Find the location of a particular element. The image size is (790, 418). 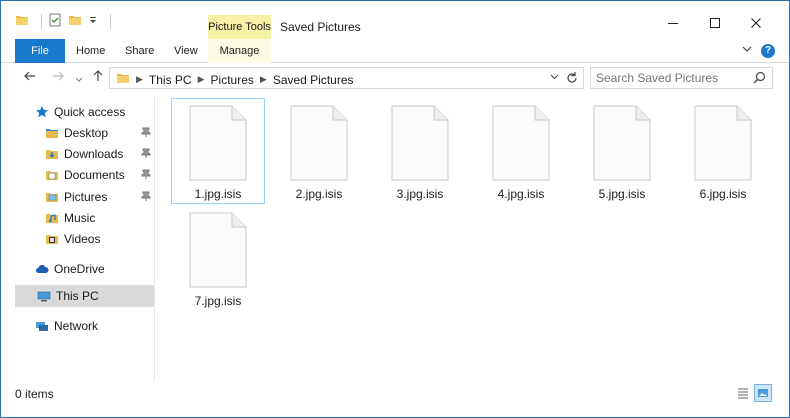

sidebar-item-desktop: Desktop is located at coordinates (100, 133).